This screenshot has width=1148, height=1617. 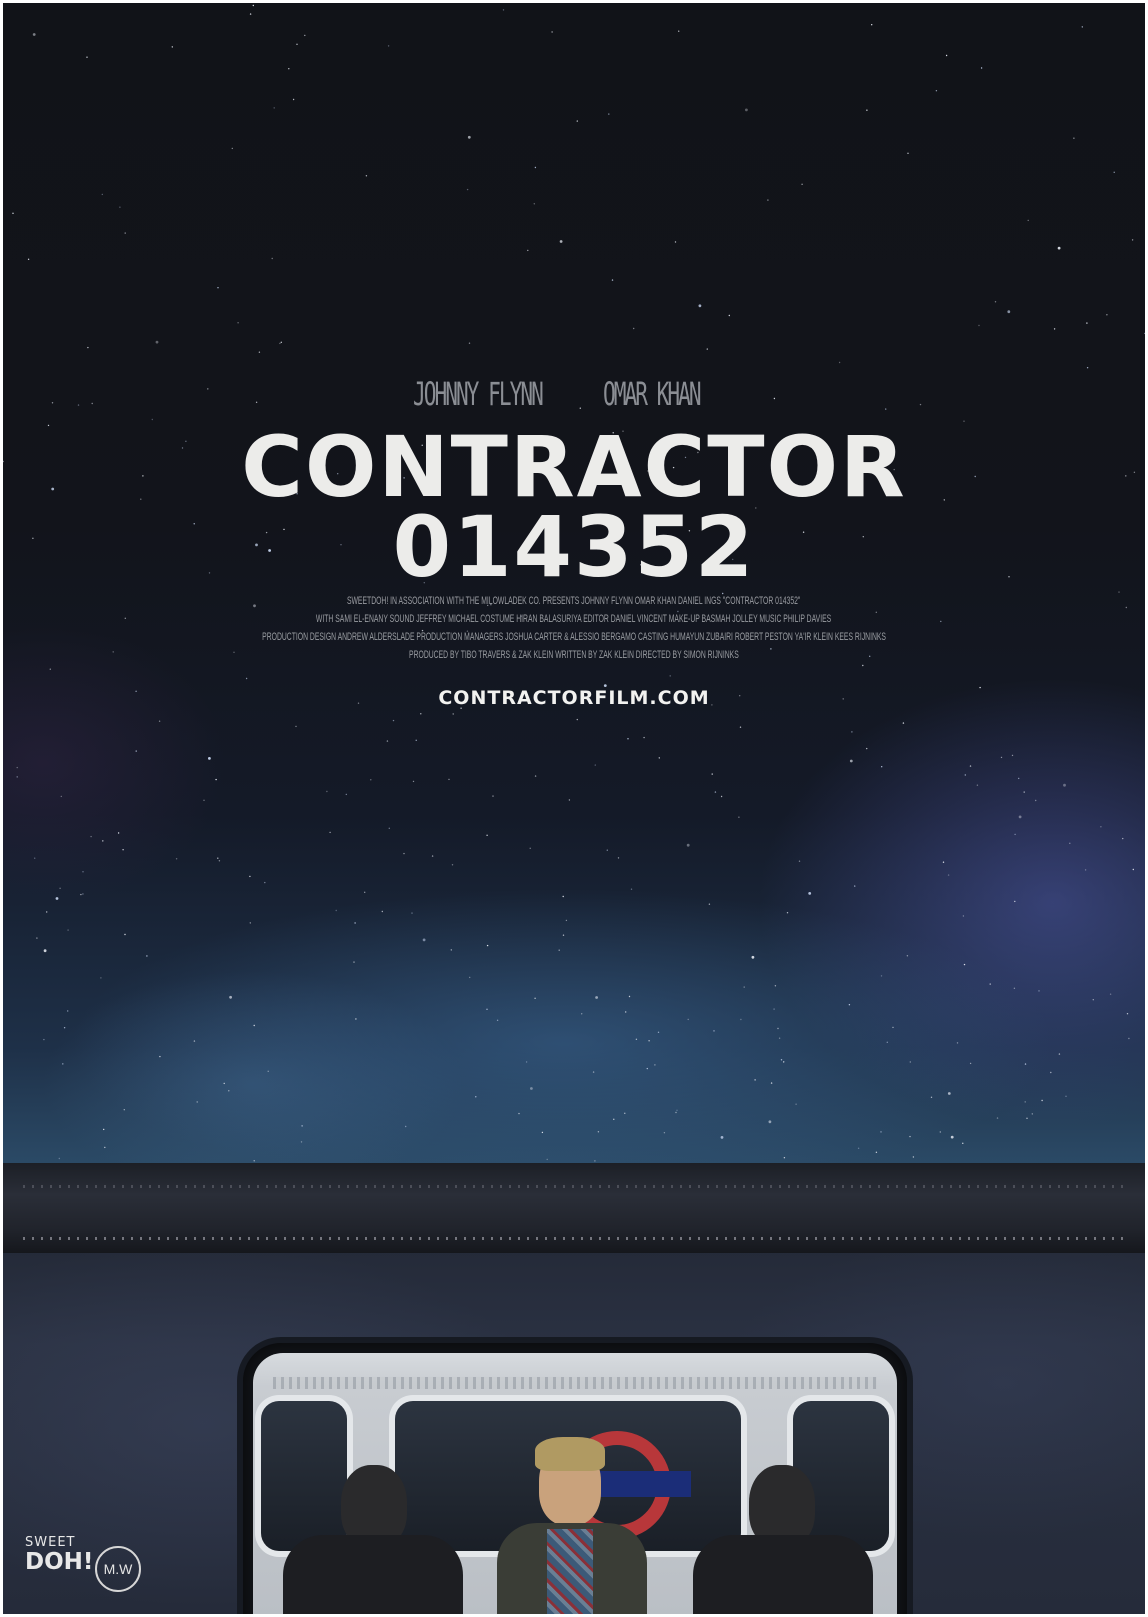 I want to click on passenger-right, so click(x=783, y=1528).